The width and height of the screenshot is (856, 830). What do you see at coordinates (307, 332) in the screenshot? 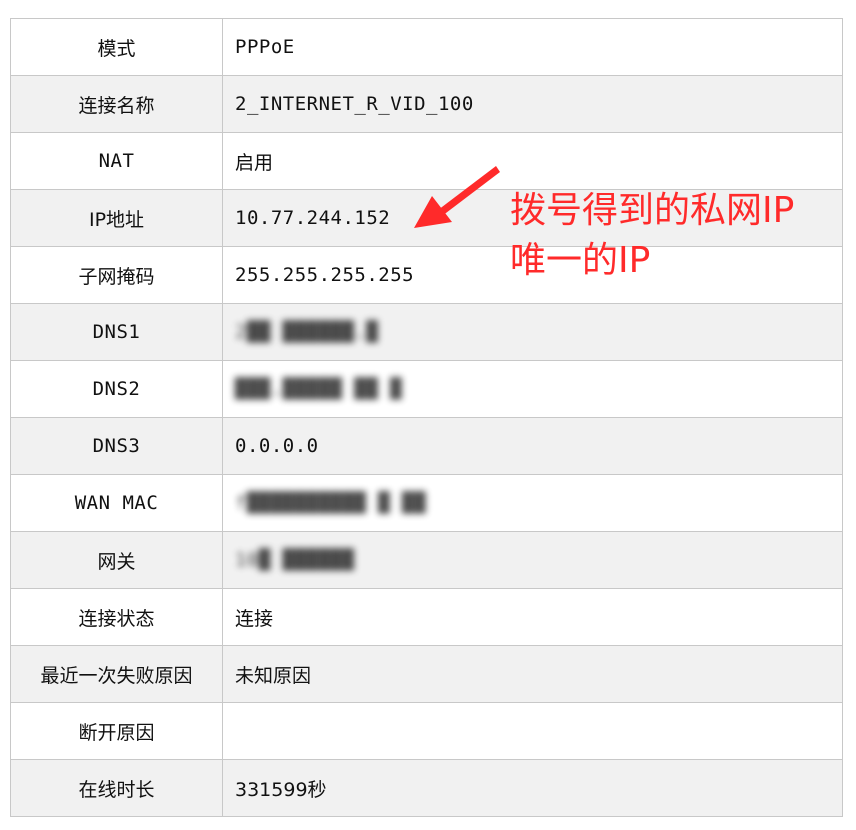
I see `redacted-blur: 2██ ██████.█` at bounding box center [307, 332].